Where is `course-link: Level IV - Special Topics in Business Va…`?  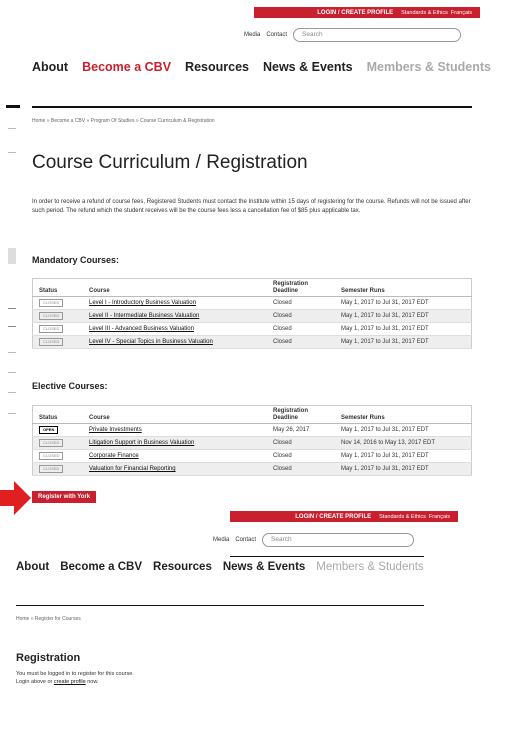 course-link: Level IV - Special Topics in Business Va… is located at coordinates (151, 342).